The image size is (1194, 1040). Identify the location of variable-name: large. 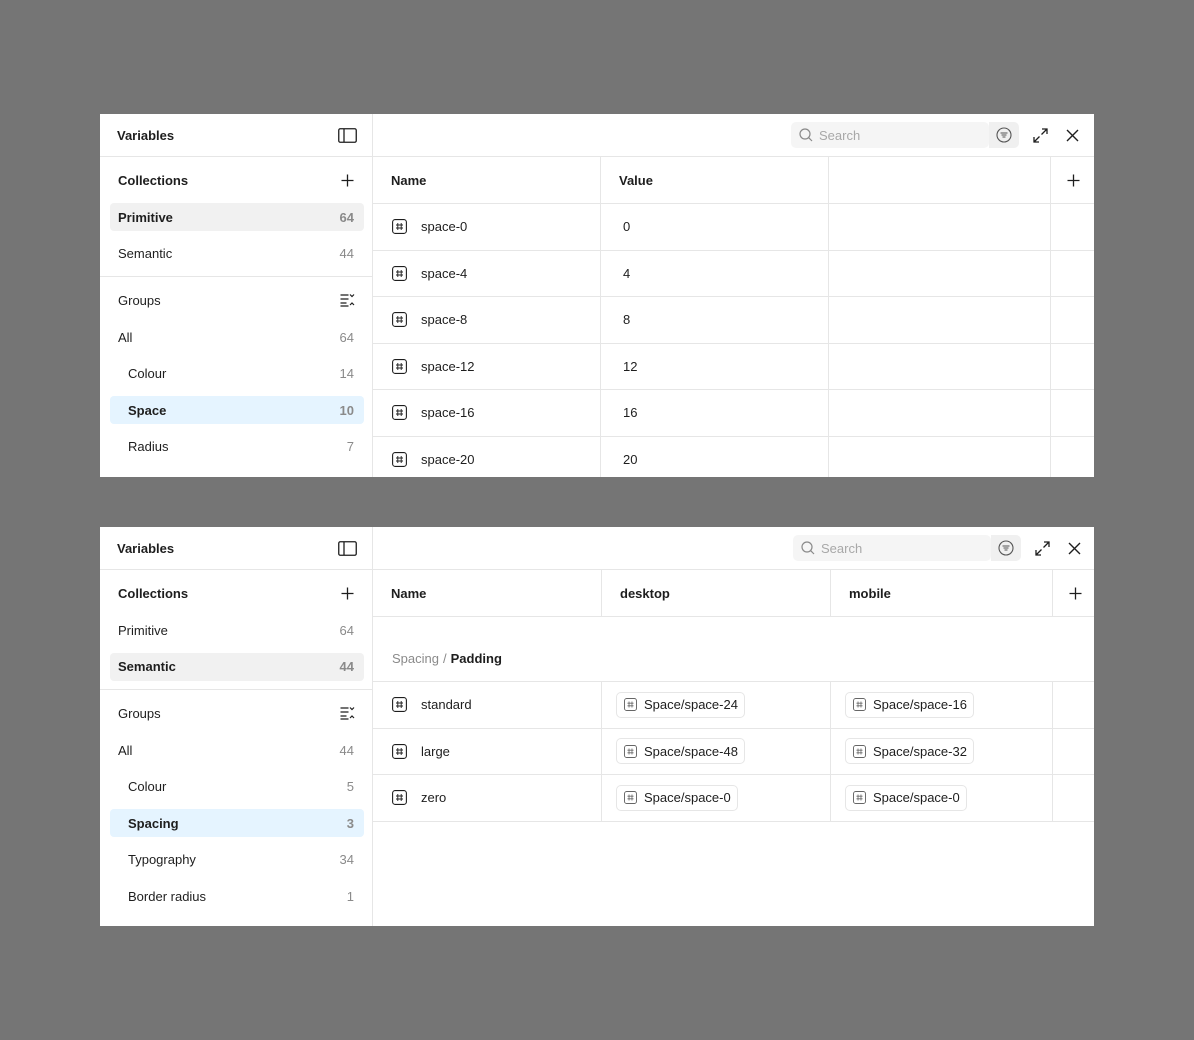
(435, 751).